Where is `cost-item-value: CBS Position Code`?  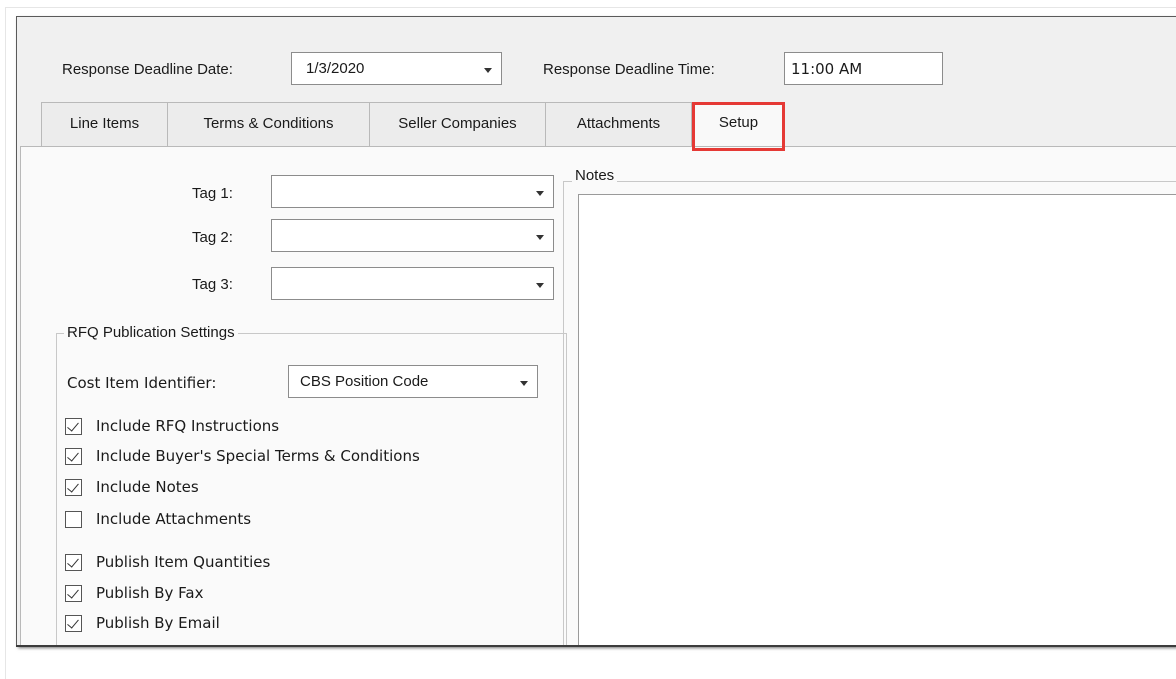 cost-item-value: CBS Position Code is located at coordinates (364, 381).